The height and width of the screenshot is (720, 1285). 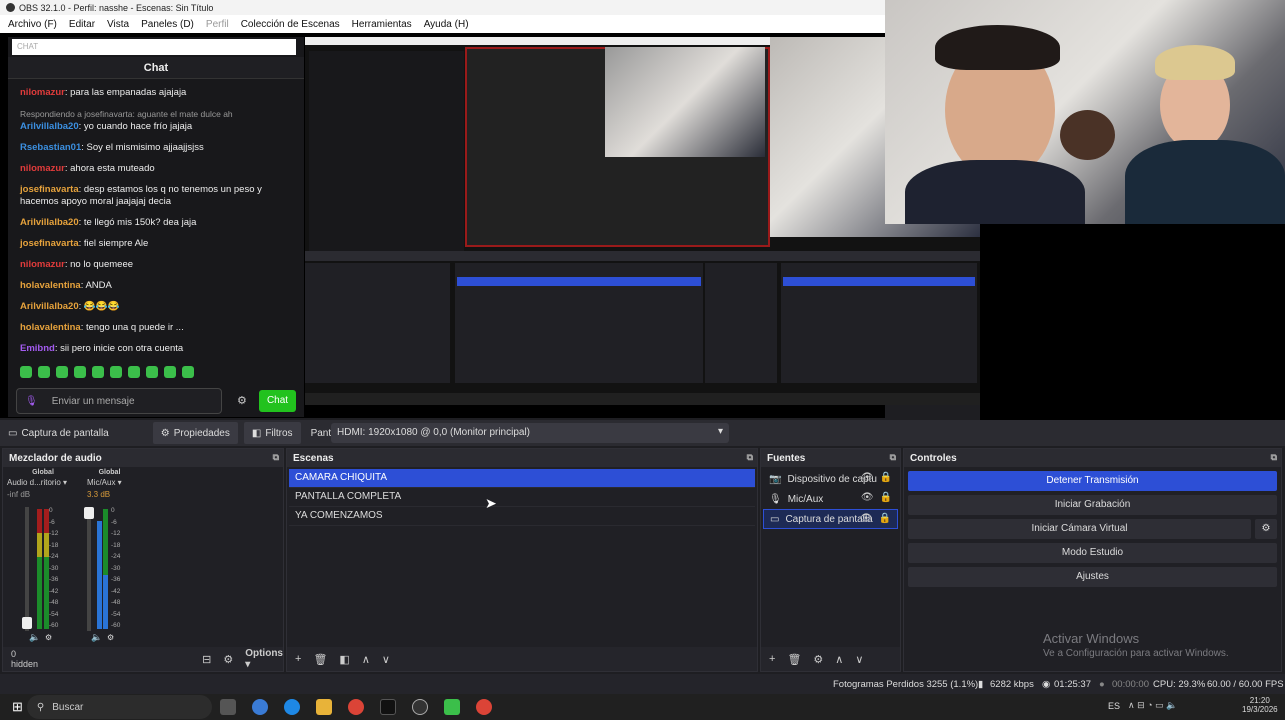 I want to click on language-indicator: ES, so click(x=1114, y=706).